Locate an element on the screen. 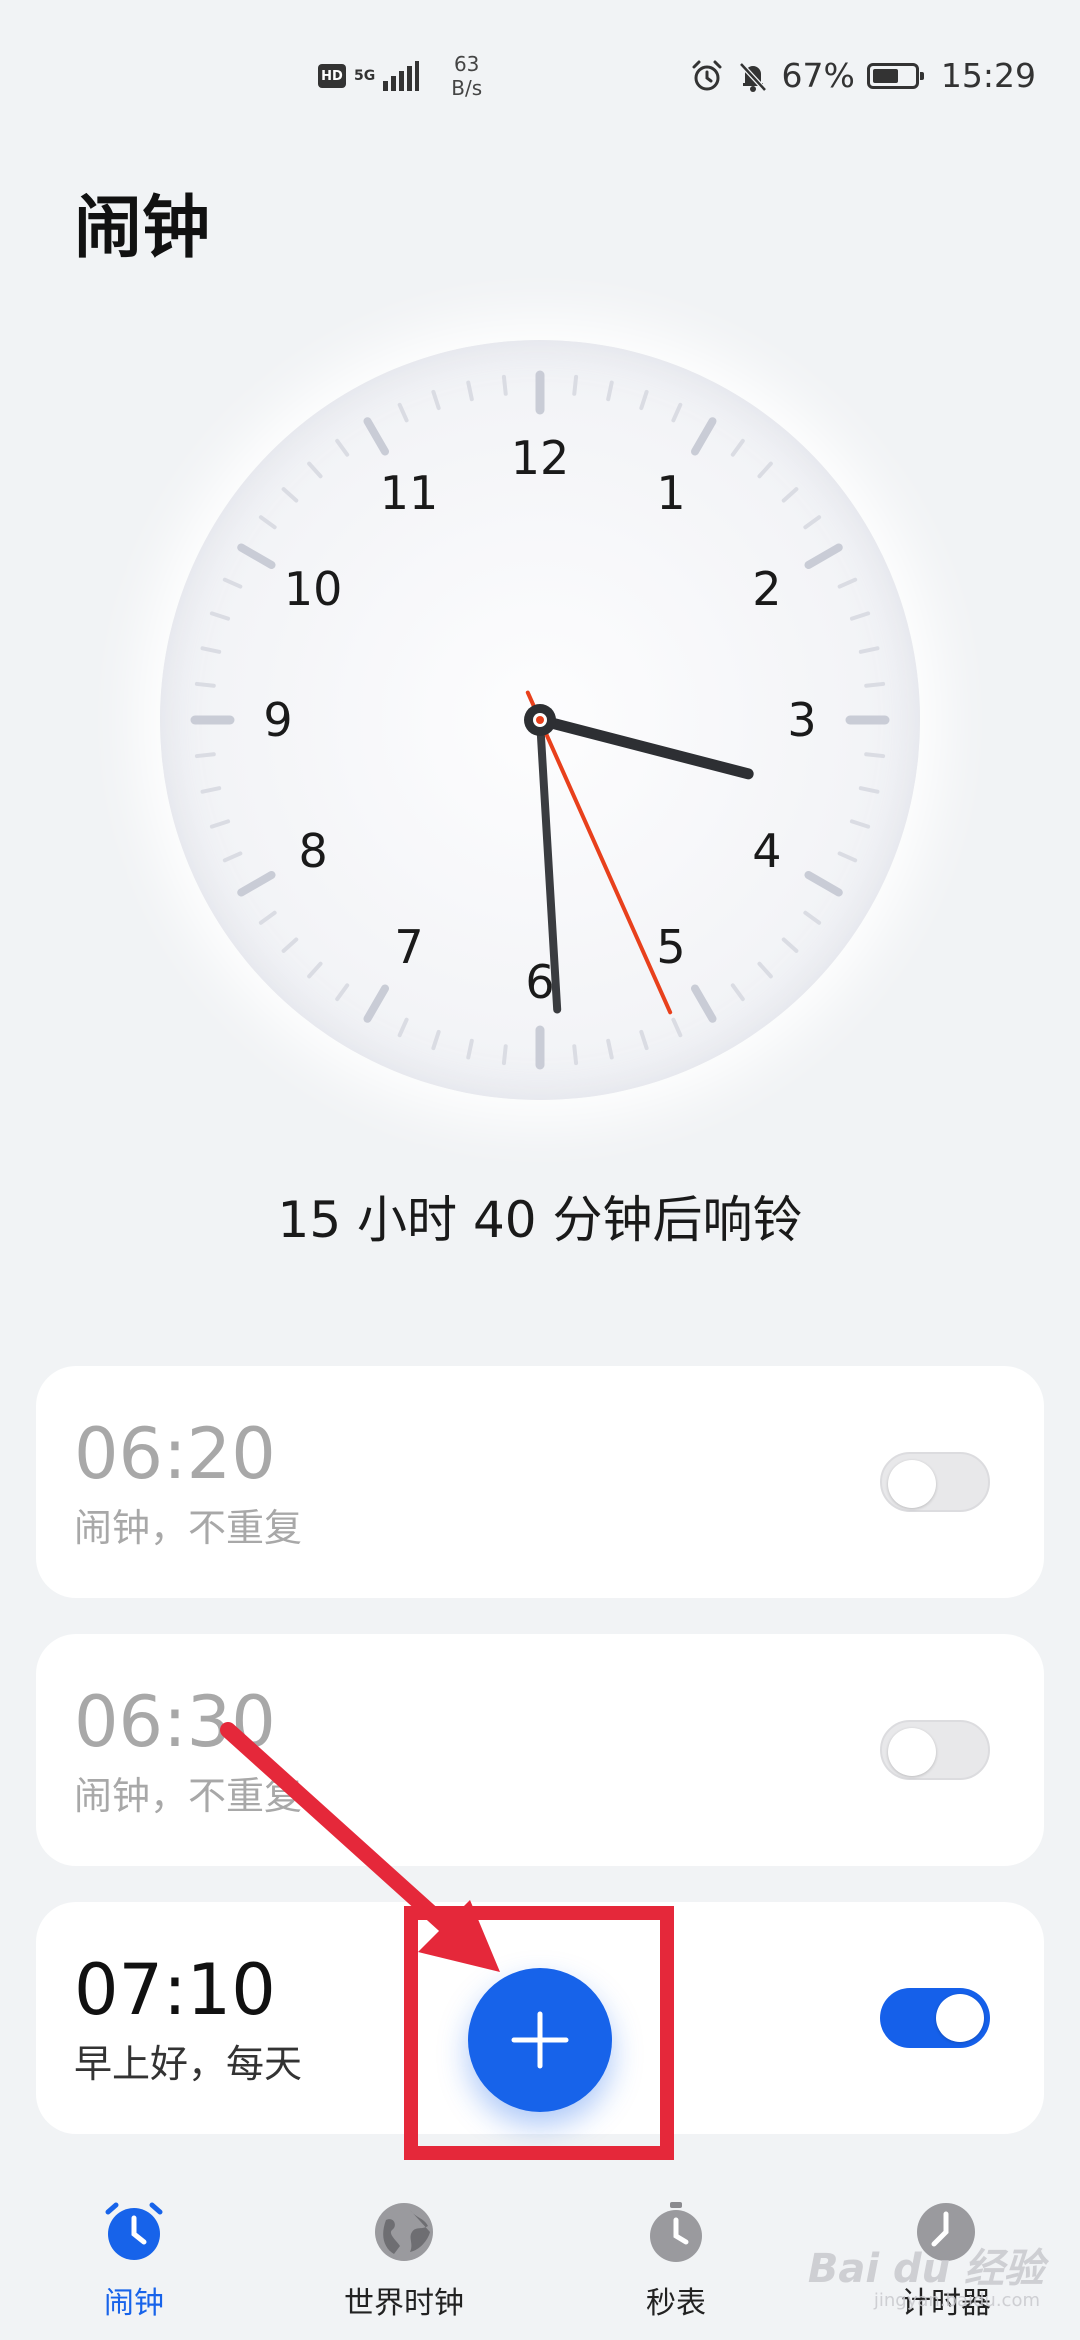 The image size is (1080, 2340). battery-icon is located at coordinates (895, 75).